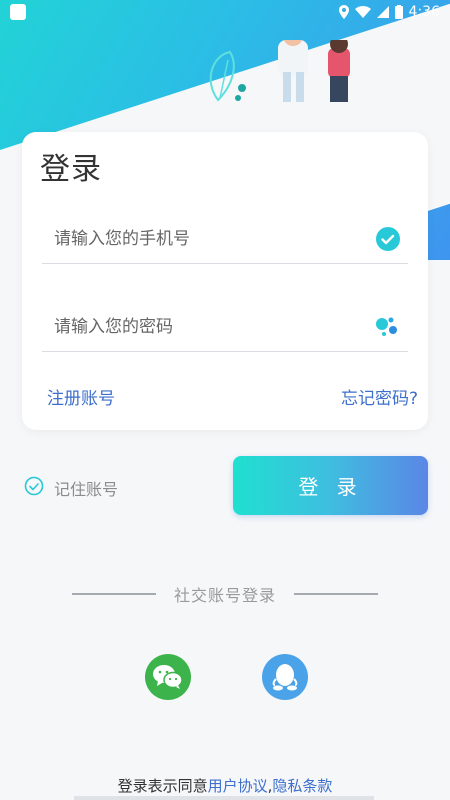 Image resolution: width=450 pixels, height=800 pixels. I want to click on password-visibility-icon, so click(387, 327).